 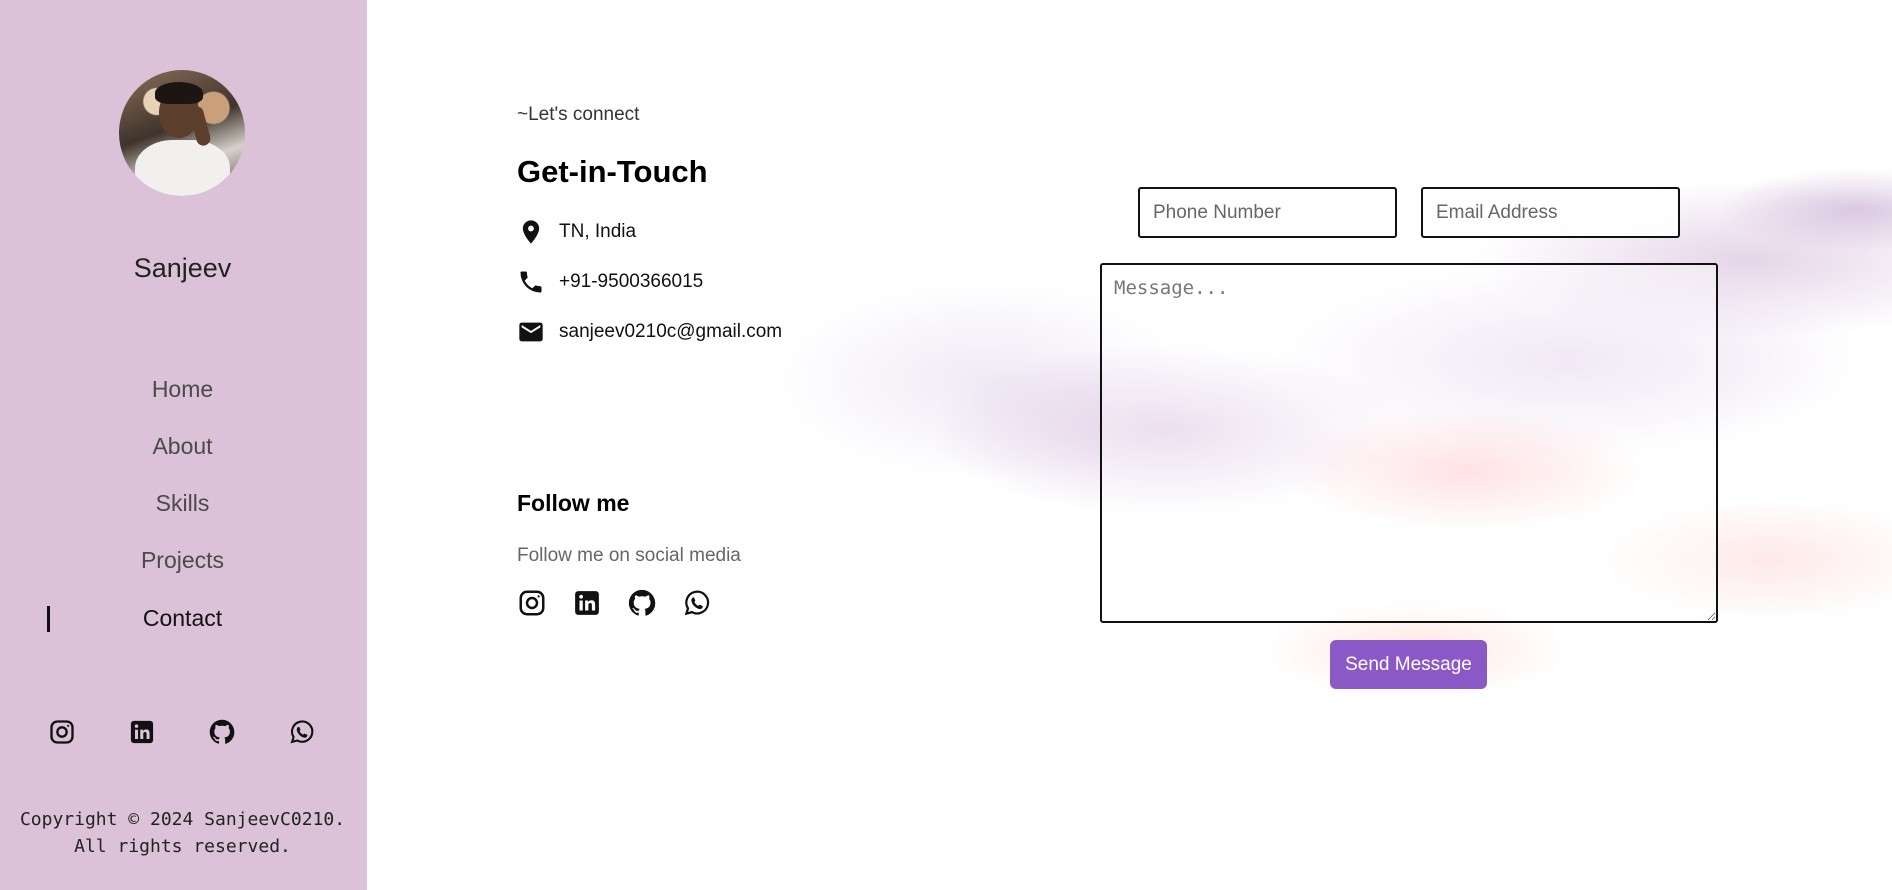 I want to click on follow-heading: Follow me, so click(x=573, y=503).